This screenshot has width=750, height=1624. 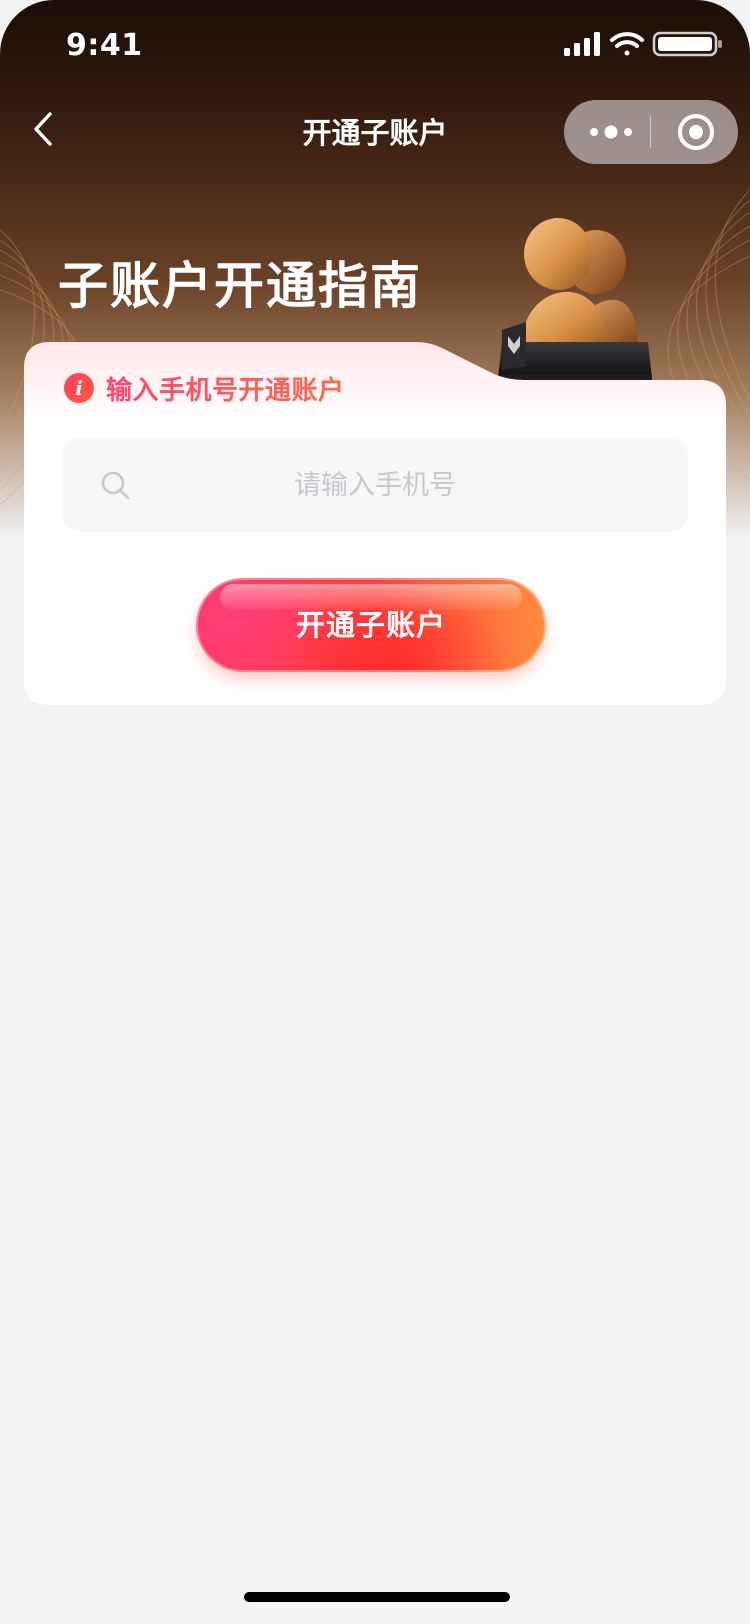 I want to click on navigation-bar: 开通子账户, so click(x=375, y=132).